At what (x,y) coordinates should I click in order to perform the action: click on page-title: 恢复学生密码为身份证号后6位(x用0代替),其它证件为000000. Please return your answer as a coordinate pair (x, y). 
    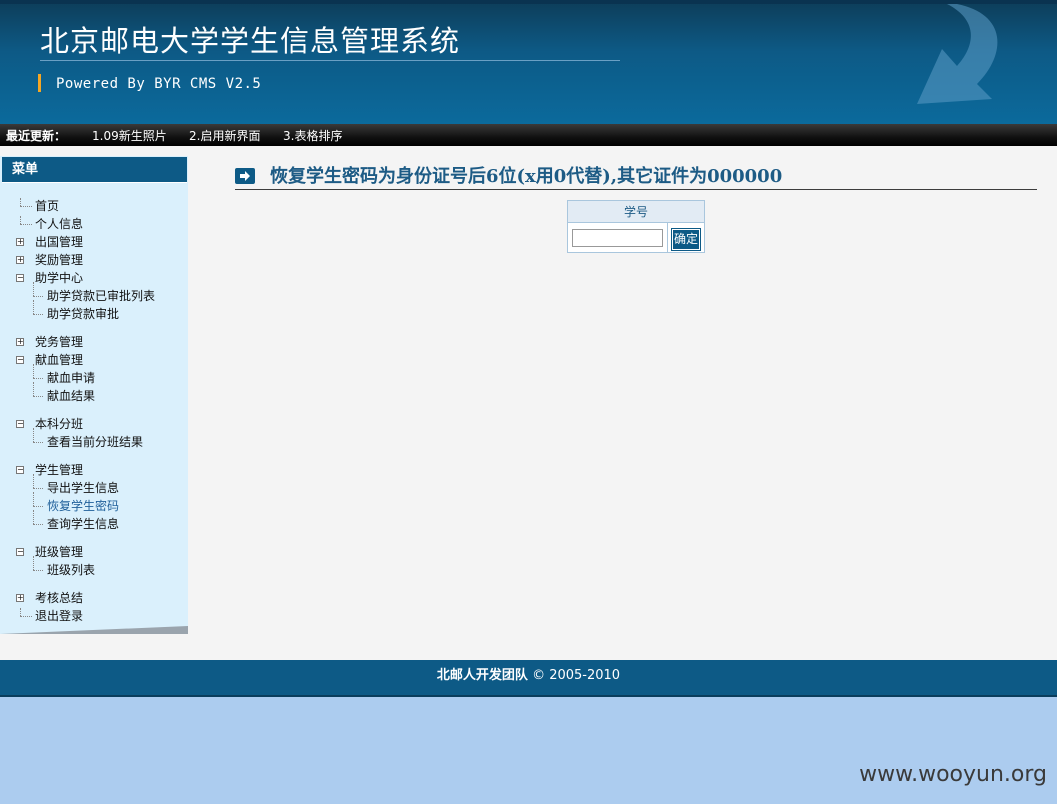
    Looking at the image, I should click on (526, 176).